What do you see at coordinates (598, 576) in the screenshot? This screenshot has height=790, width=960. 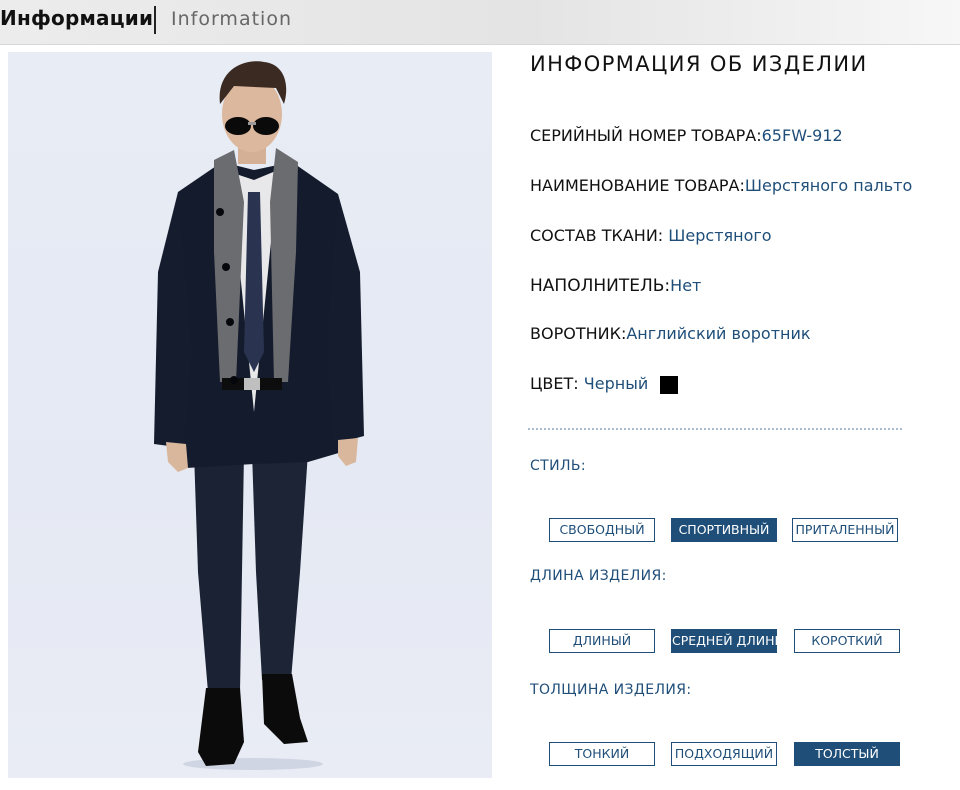 I see `length-label: ДЛИНА ИЗДЕЛИЯ:` at bounding box center [598, 576].